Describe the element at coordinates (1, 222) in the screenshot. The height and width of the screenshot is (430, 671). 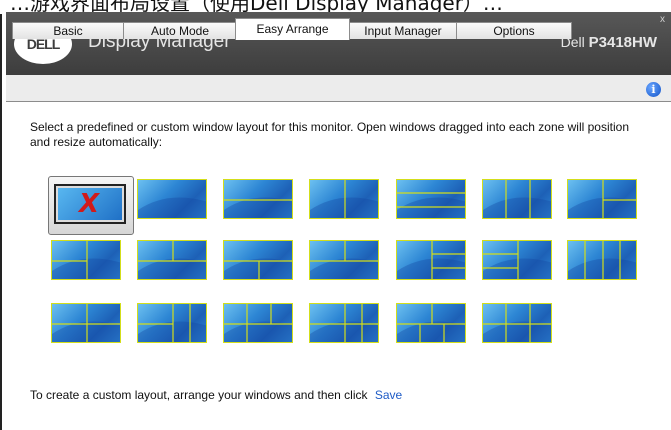
I see `window-edge` at that location.